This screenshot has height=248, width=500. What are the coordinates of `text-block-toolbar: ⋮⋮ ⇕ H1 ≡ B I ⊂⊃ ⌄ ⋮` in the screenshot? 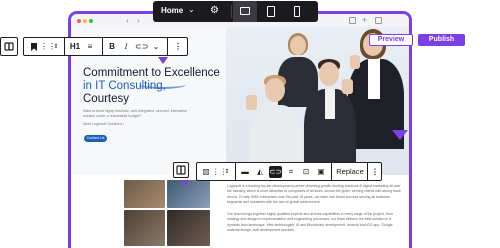 It's located at (105, 46).